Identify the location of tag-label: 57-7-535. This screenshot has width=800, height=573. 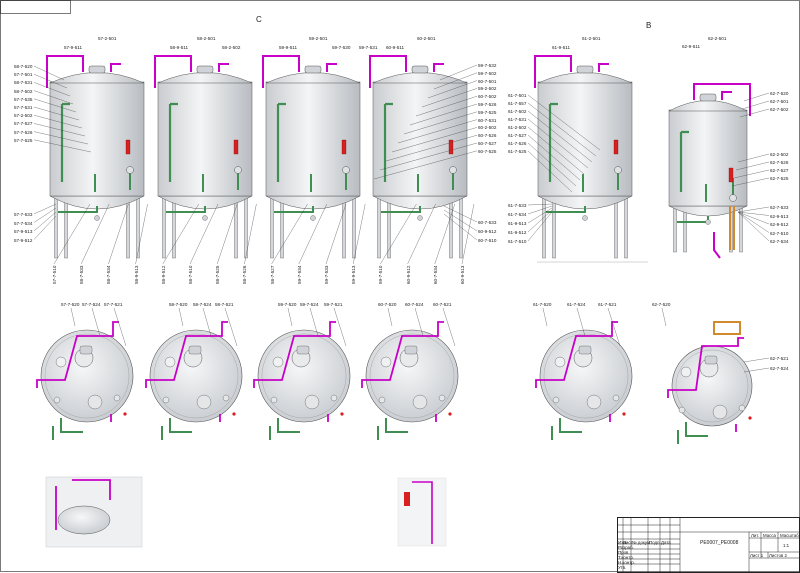
(23, 99).